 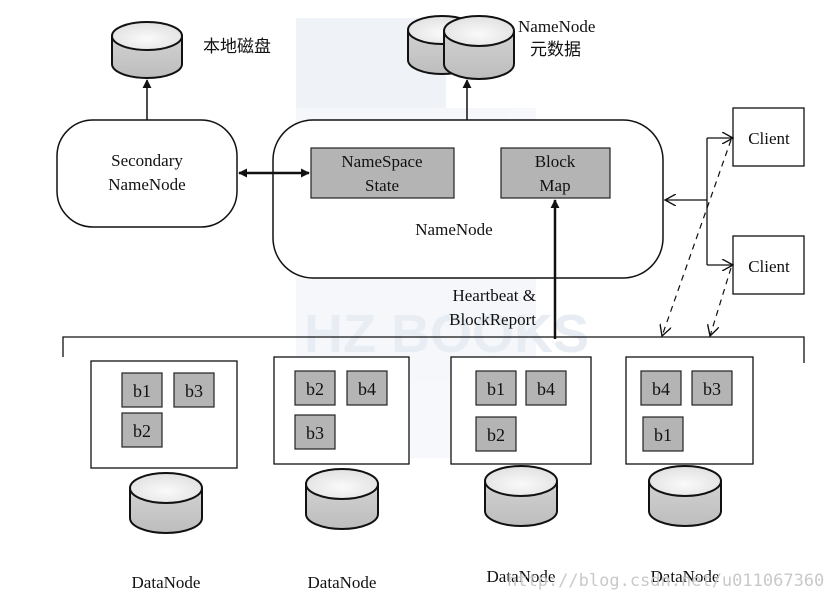 What do you see at coordinates (237, 46) in the screenshot?
I see `local-disk-label: 本地磁盘` at bounding box center [237, 46].